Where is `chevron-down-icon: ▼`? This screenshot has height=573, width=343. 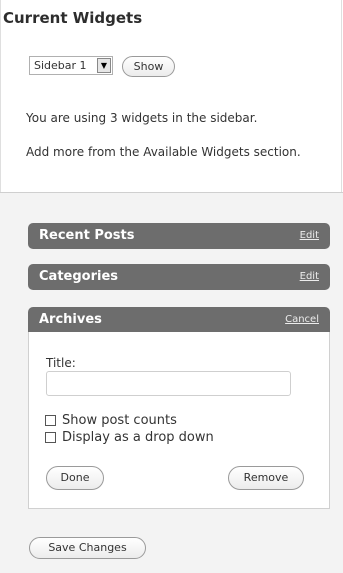
chevron-down-icon: ▼ is located at coordinates (104, 65).